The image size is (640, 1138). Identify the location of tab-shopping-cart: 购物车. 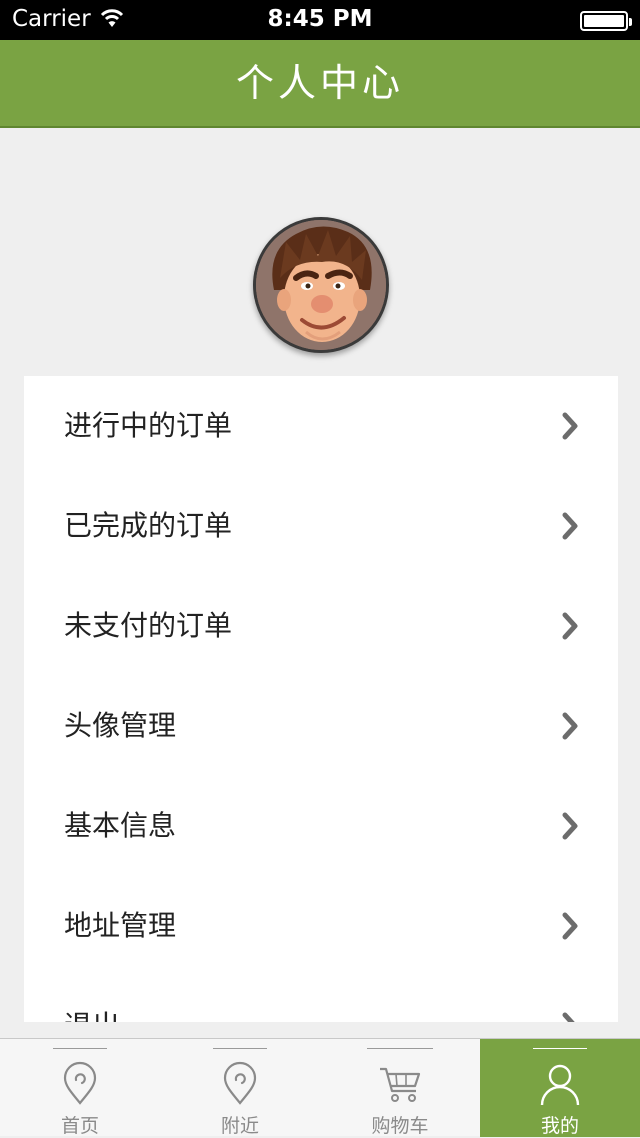
(400, 1088).